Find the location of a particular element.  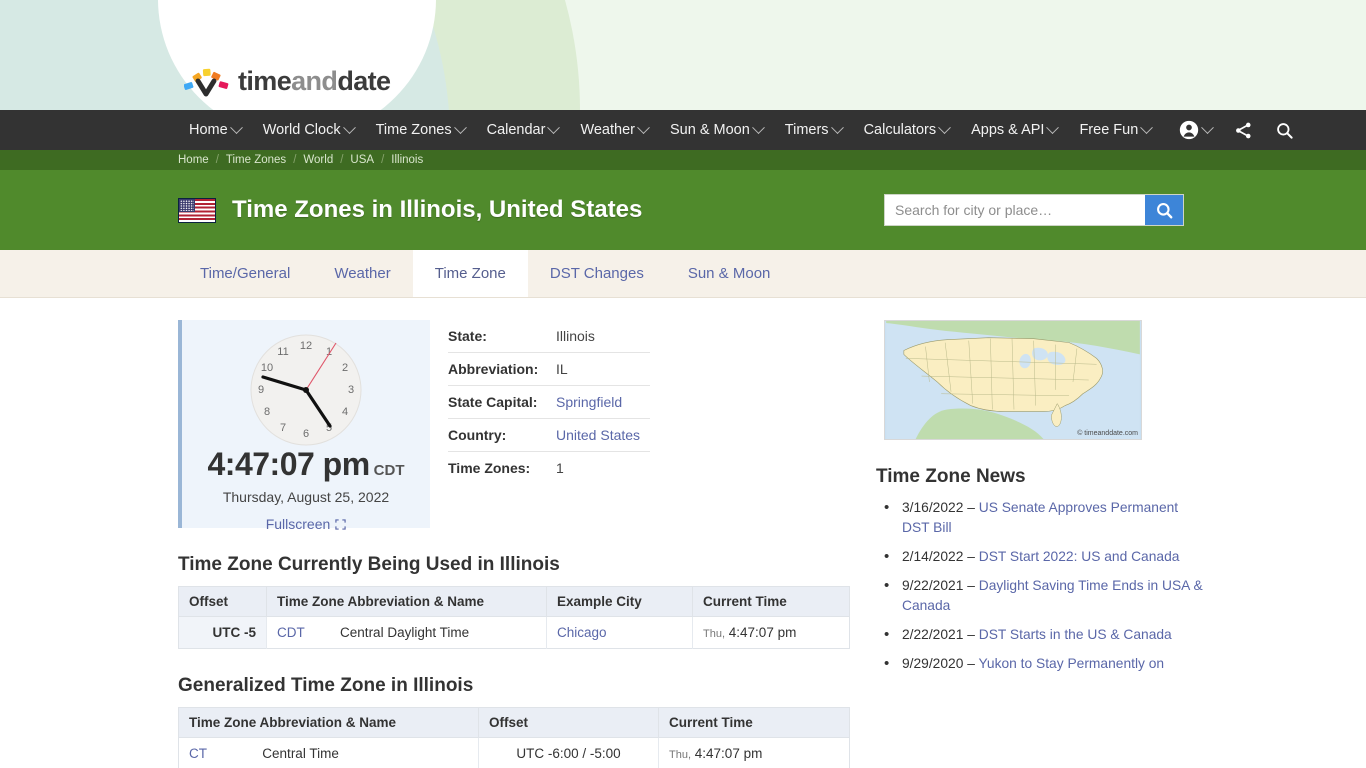

svg-text: 7 is located at coordinates (283, 428).